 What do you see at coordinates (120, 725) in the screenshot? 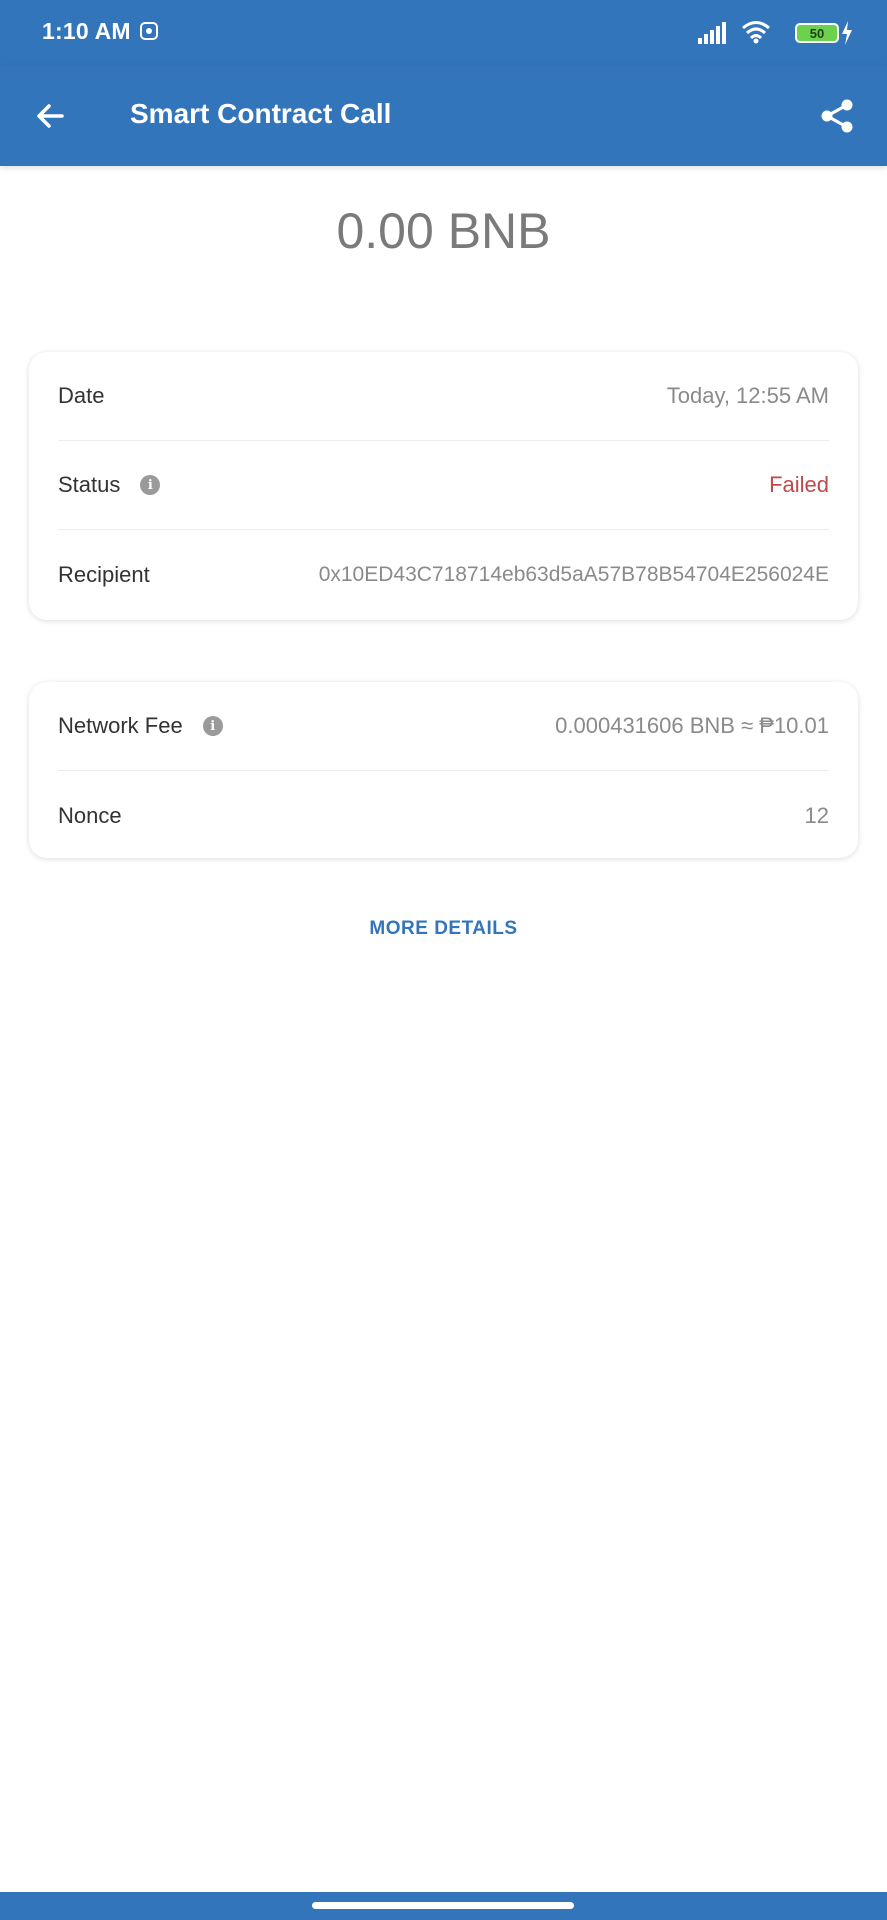
I see `network-fee-label: Network Fee` at bounding box center [120, 725].